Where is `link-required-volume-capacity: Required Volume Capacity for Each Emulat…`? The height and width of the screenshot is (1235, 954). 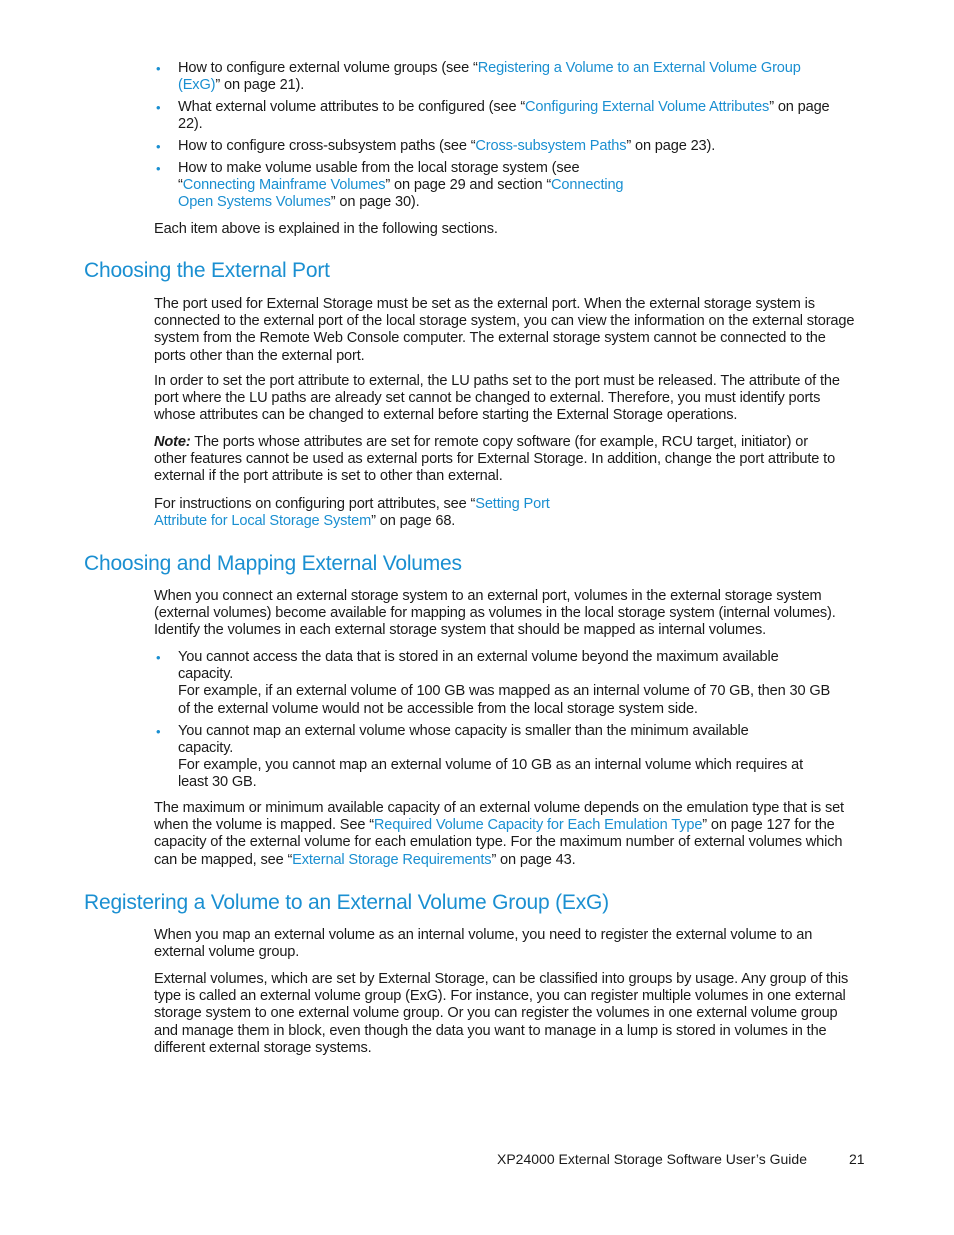
link-required-volume-capacity: Required Volume Capacity for Each Emulat… is located at coordinates (538, 825).